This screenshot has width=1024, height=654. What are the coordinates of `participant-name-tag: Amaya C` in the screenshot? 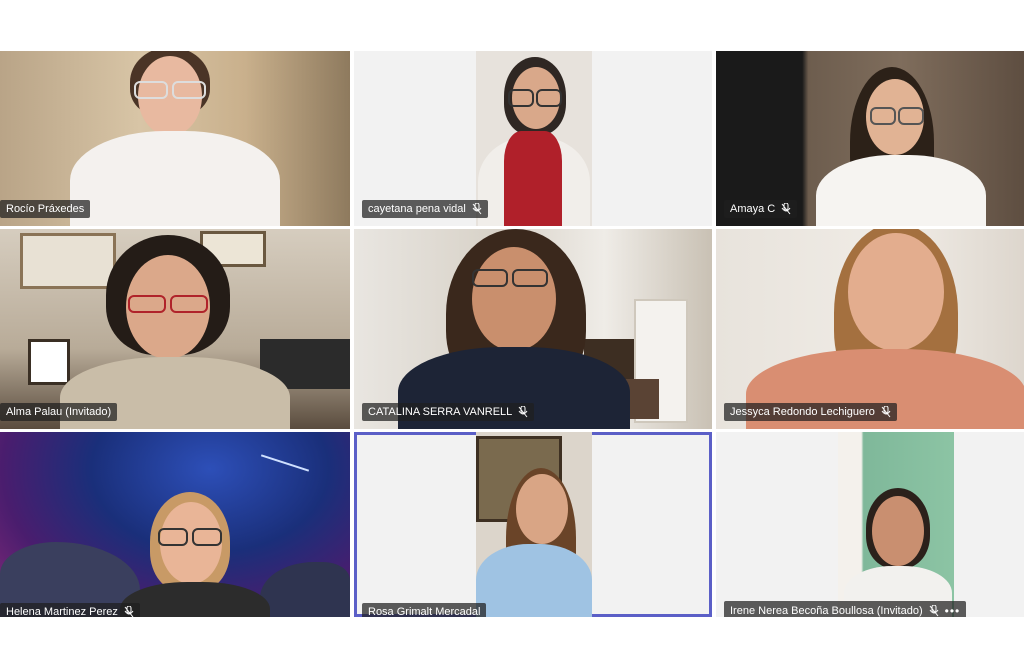 It's located at (761, 209).